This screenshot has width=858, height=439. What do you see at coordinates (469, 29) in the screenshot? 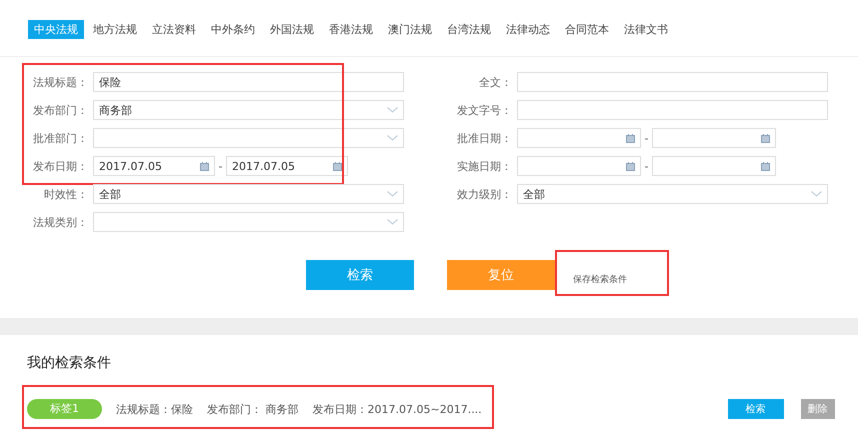
I see `nav-tab: 台湾法规` at bounding box center [469, 29].